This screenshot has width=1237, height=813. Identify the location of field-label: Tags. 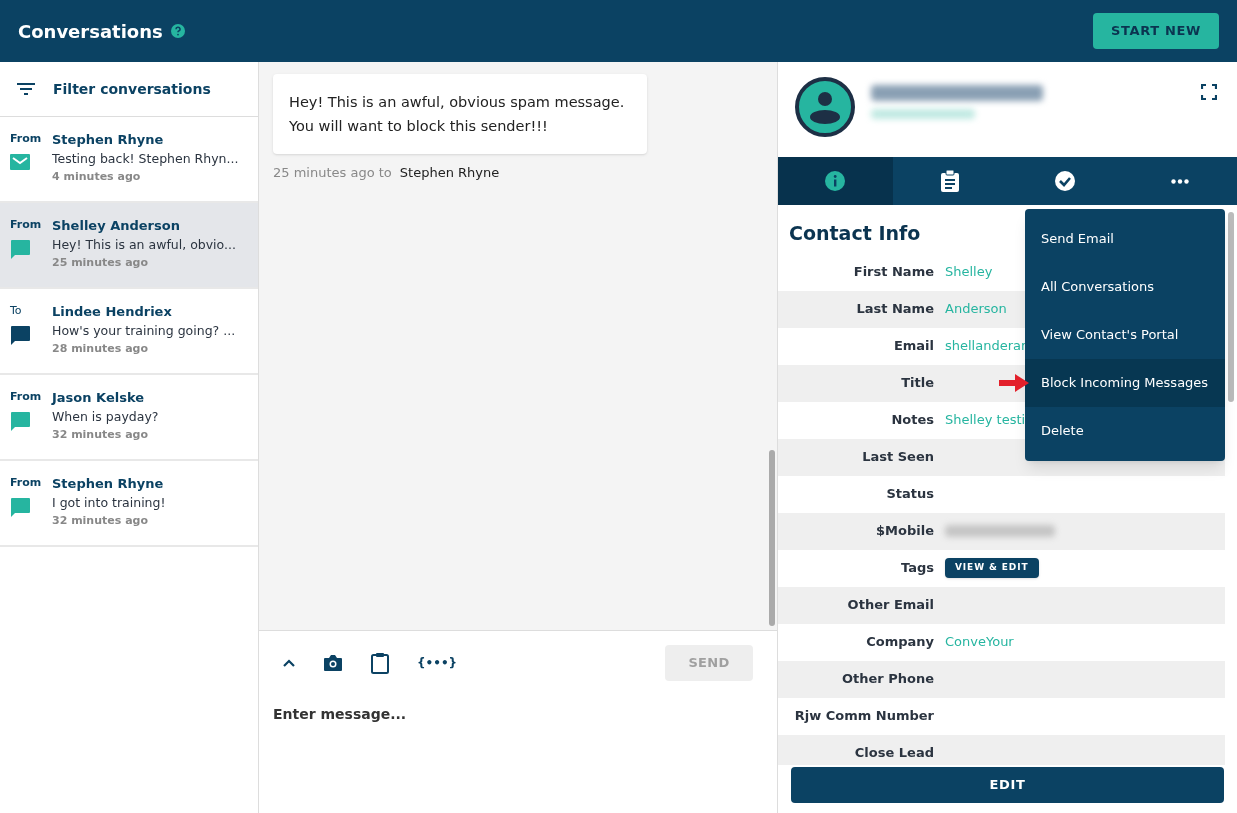
(917, 568).